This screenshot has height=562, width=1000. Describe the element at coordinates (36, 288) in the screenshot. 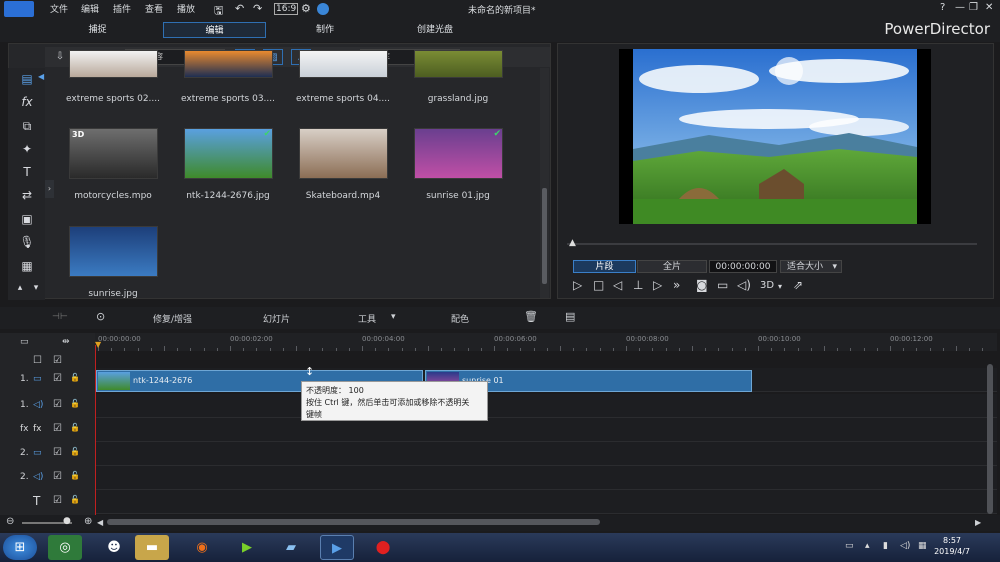

I see `scroll-down-icon: ▾` at that location.